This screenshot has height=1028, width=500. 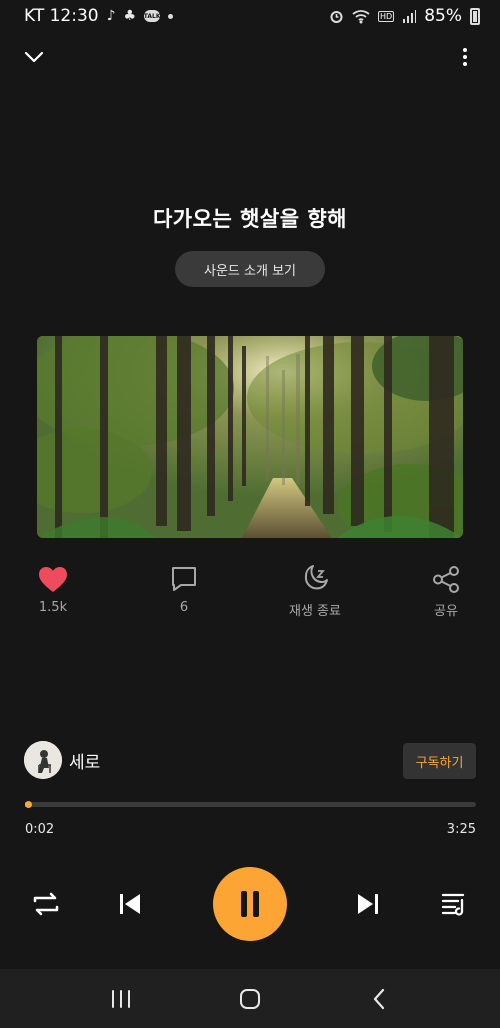 I want to click on artist-info: 세로, so click(x=62, y=760).